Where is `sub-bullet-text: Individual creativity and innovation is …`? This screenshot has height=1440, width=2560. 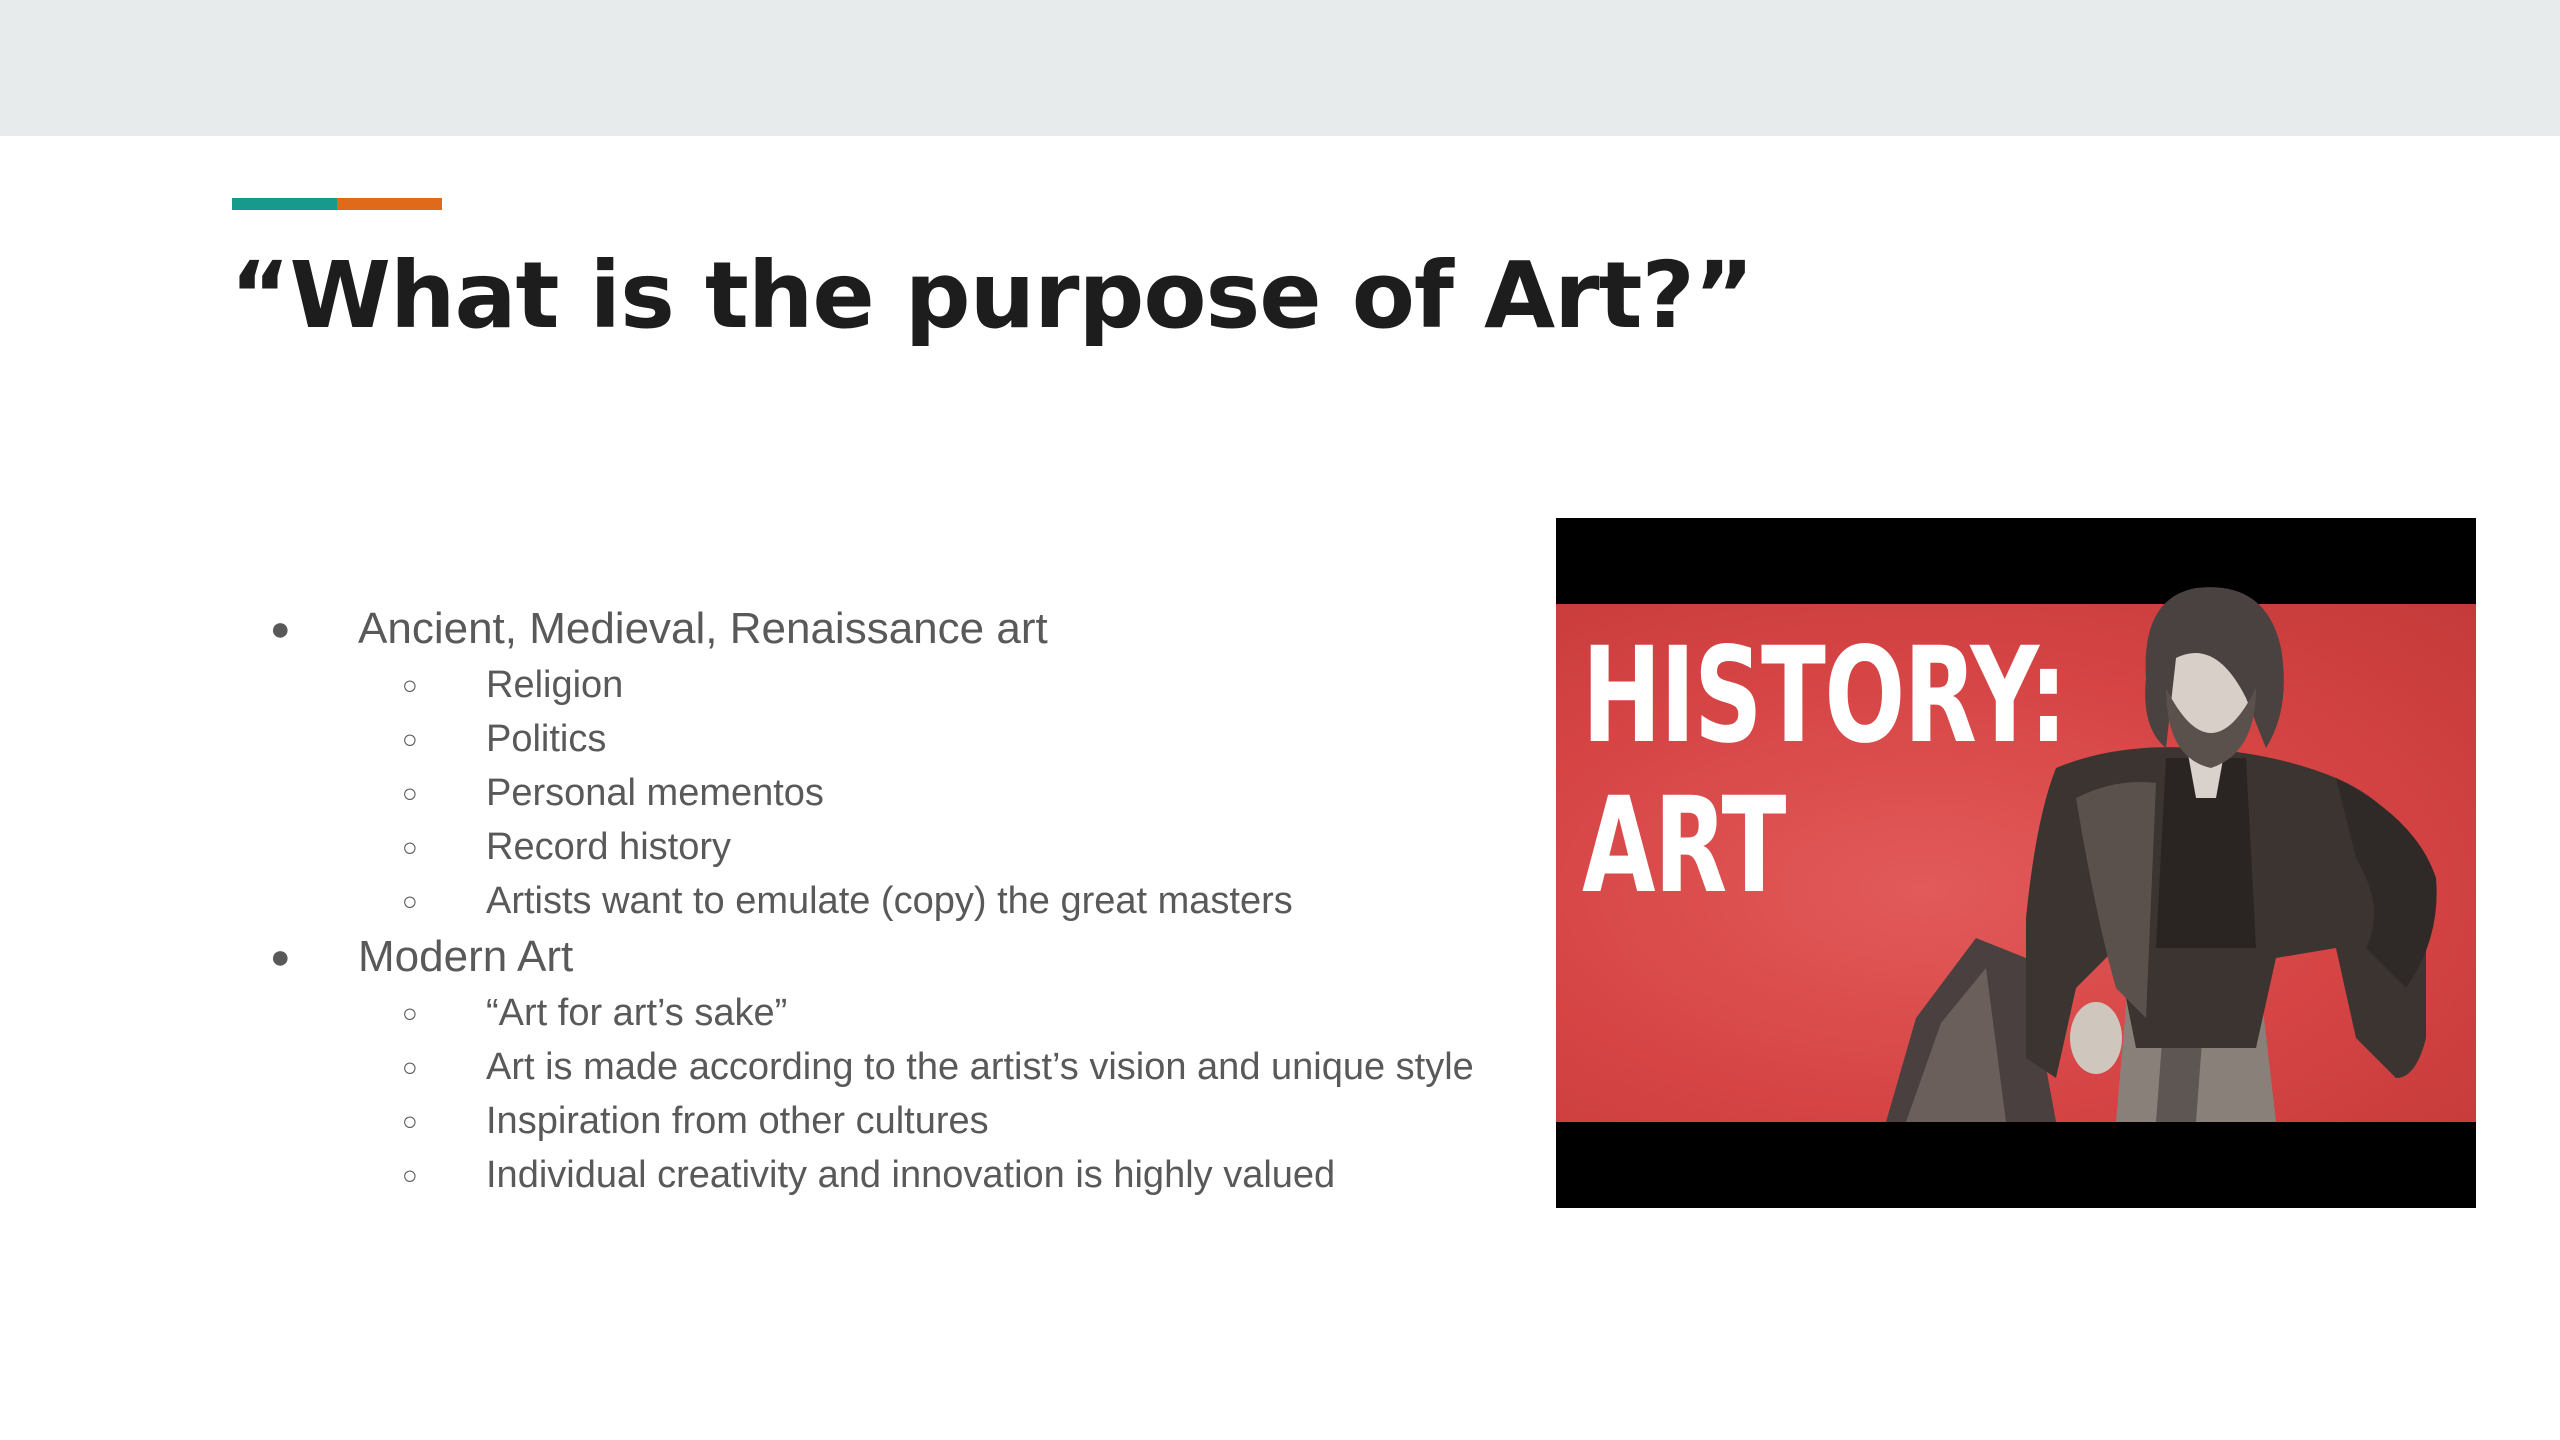
sub-bullet-text: Individual creativity and innovation is … is located at coordinates (911, 1175).